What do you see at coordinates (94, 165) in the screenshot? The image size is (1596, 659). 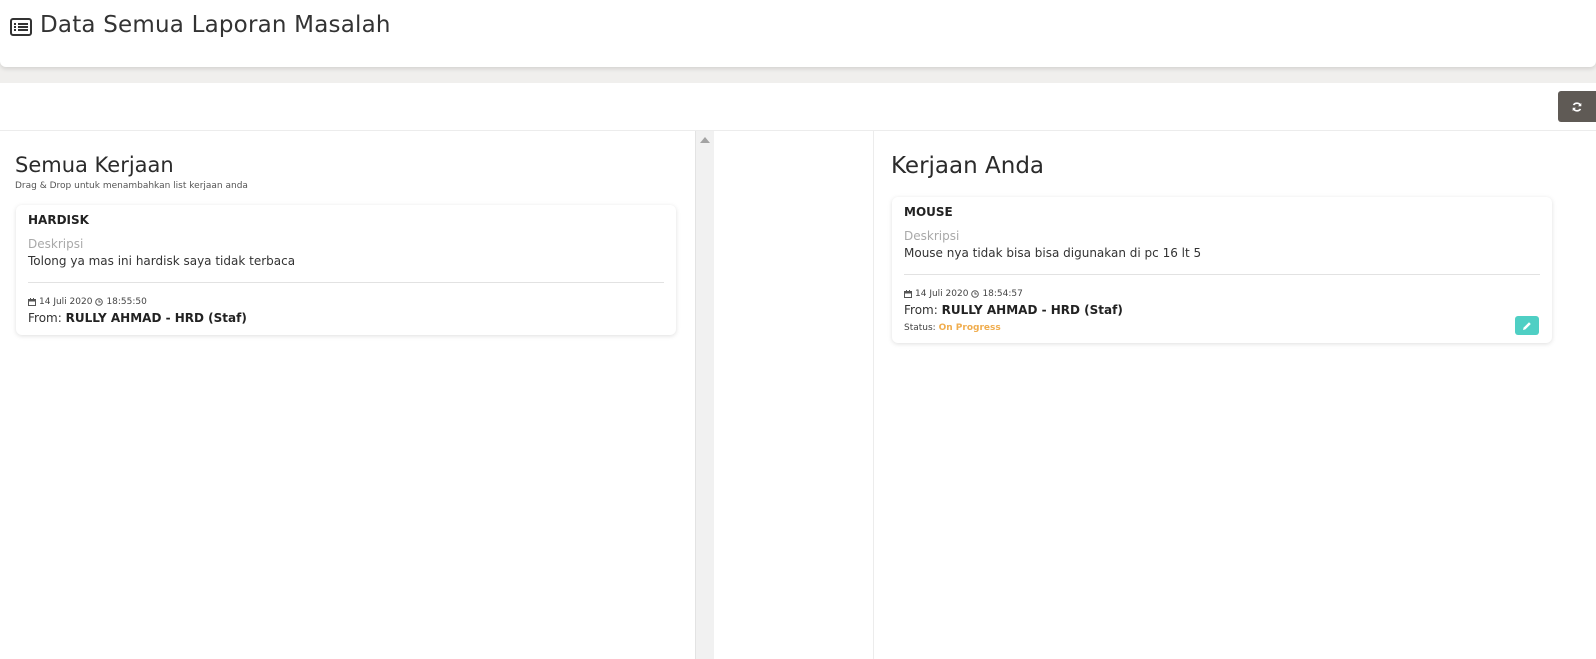 I see `all-jobs-title: Semua Kerjaan` at bounding box center [94, 165].